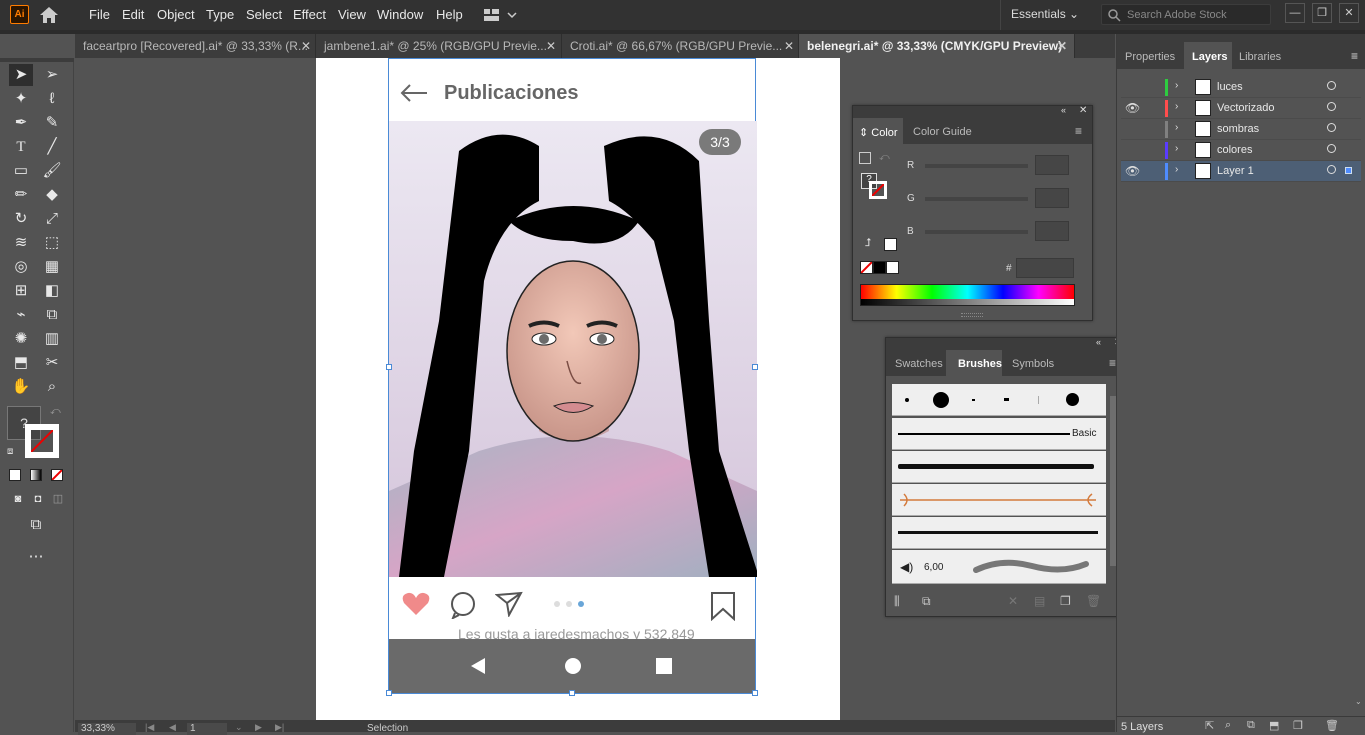  I want to click on magic-wand-tool-icon: ✦, so click(21, 99).